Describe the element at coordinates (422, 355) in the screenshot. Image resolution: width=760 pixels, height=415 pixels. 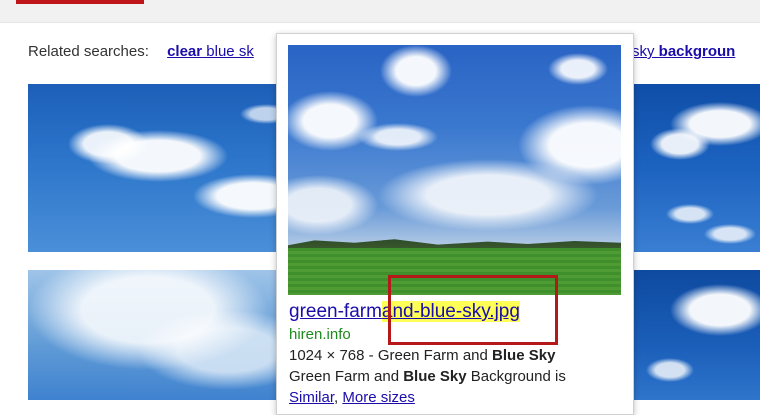
I see `image-meta: 1024 × 768 - Green Farm and Blue Sky` at that location.